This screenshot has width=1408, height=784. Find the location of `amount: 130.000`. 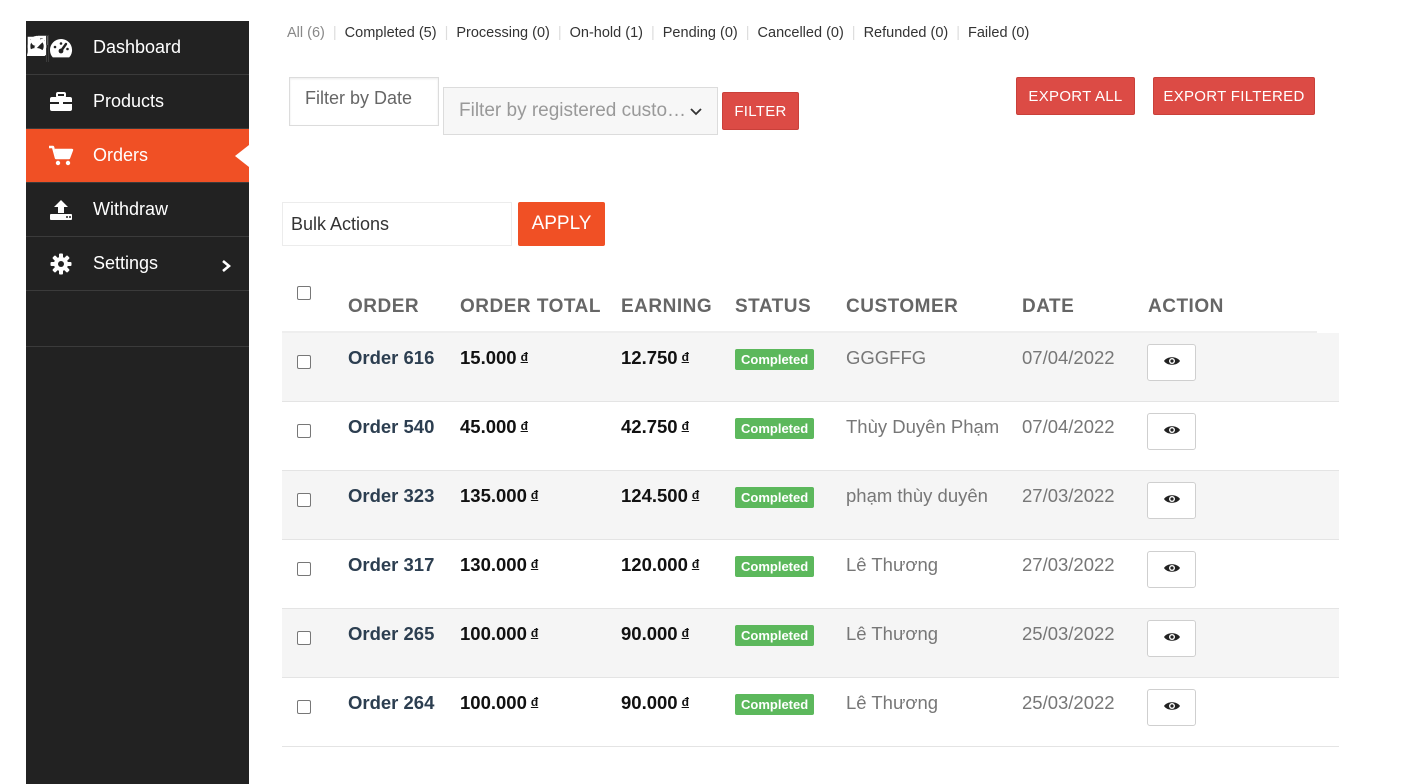

amount: 130.000 is located at coordinates (493, 564).